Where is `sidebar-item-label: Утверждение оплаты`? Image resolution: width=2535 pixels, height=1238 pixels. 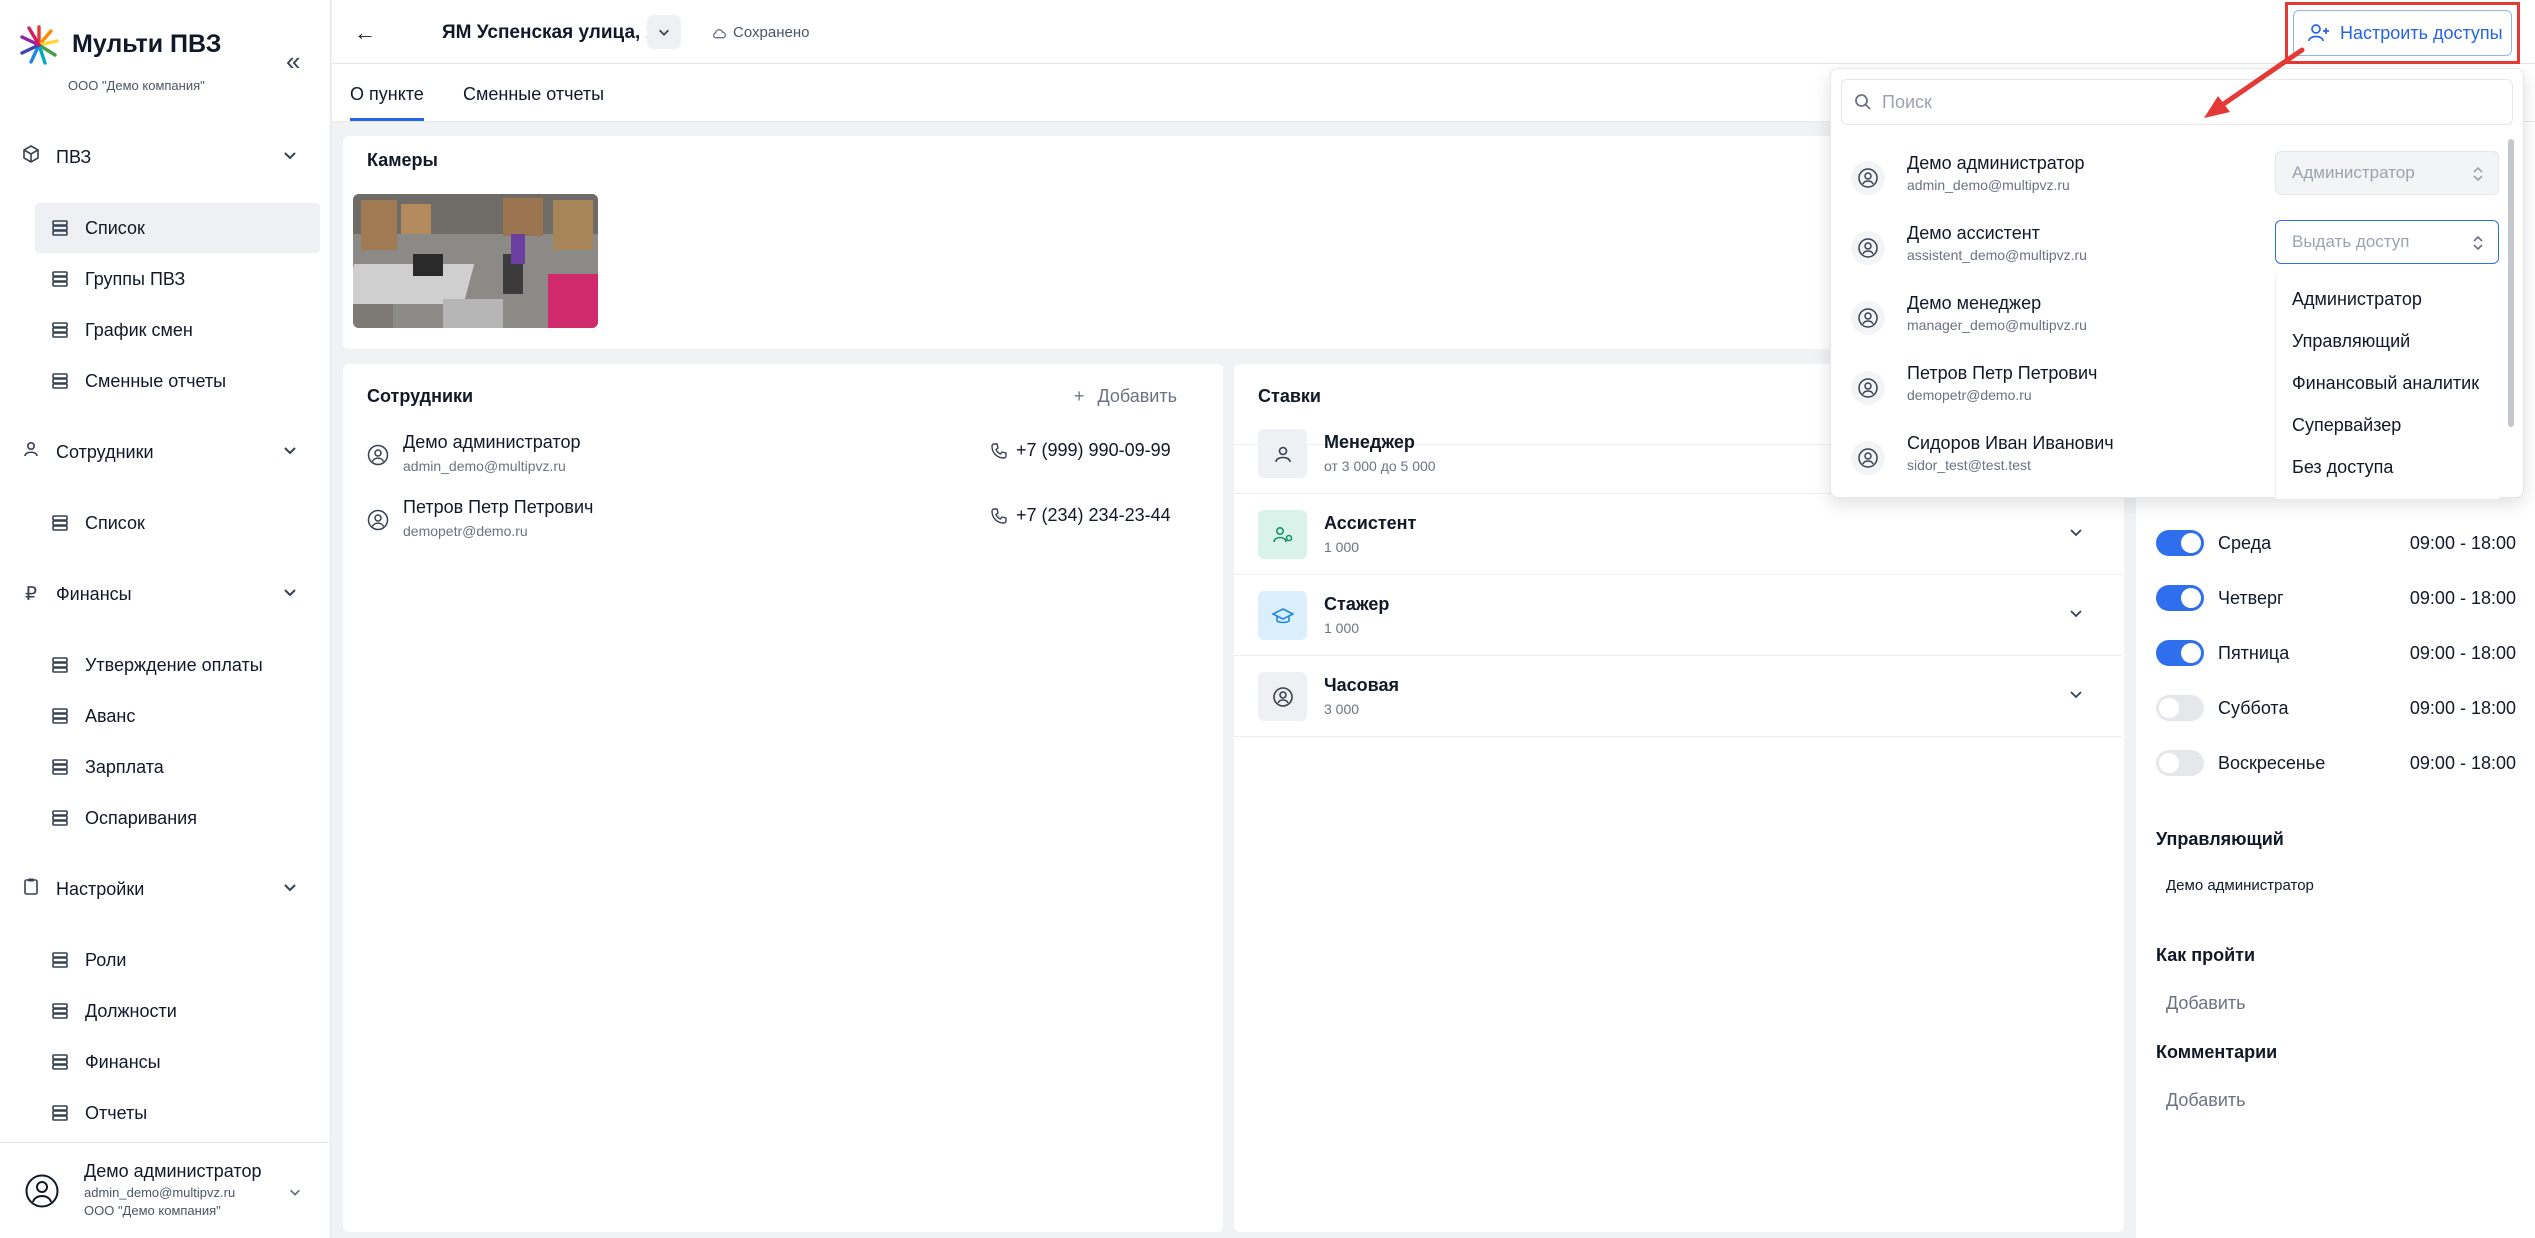 sidebar-item-label: Утверждение оплаты is located at coordinates (174, 664).